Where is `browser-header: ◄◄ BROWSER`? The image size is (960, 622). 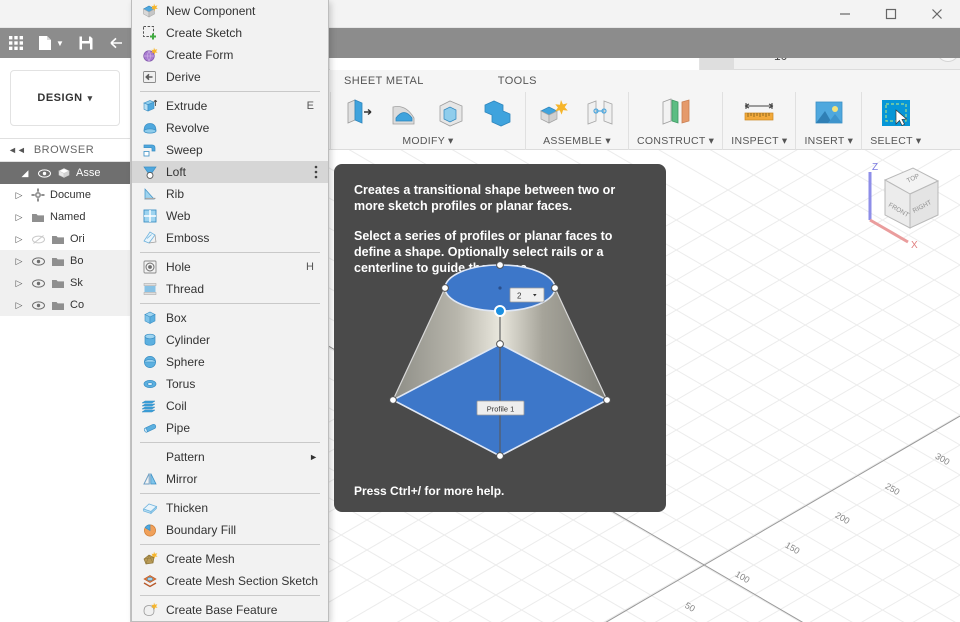
browser-header: ◄◄ BROWSER is located at coordinates (65, 150).